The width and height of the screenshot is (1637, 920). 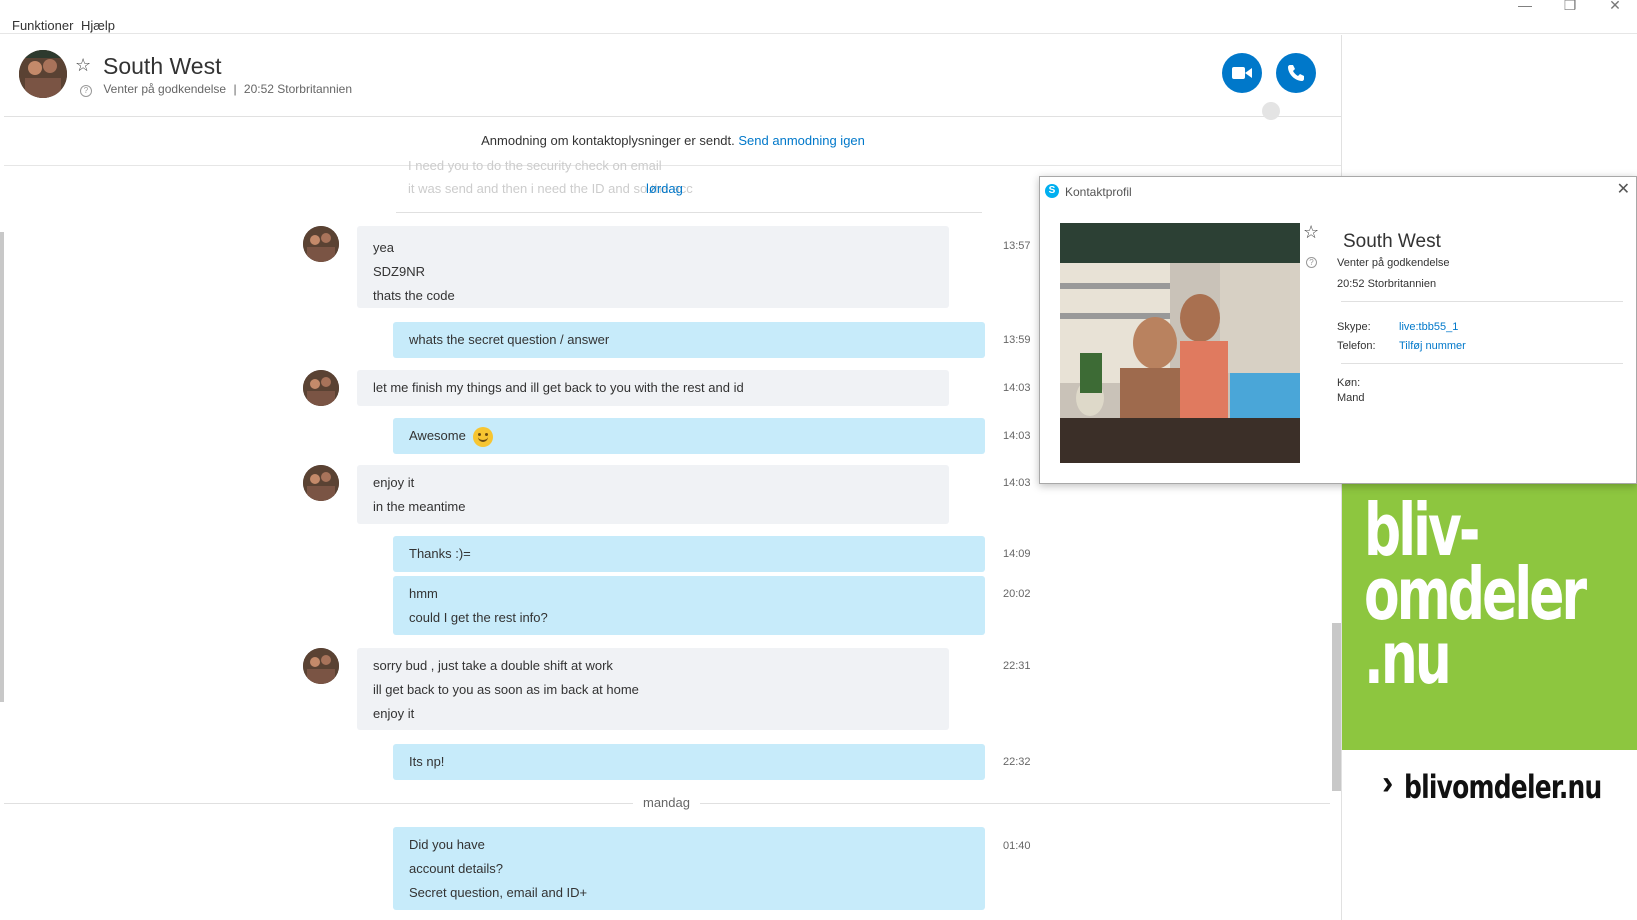 I want to click on message-line: Thanks :)=, so click(x=440, y=553).